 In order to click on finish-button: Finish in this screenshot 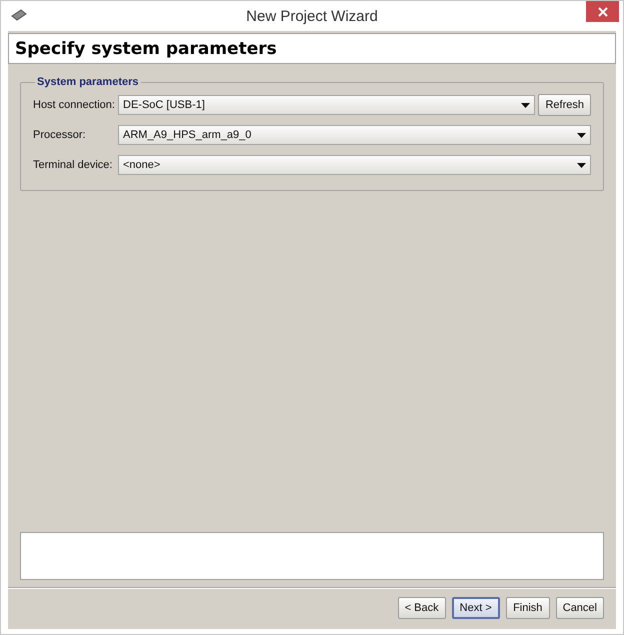, I will do `click(528, 608)`.